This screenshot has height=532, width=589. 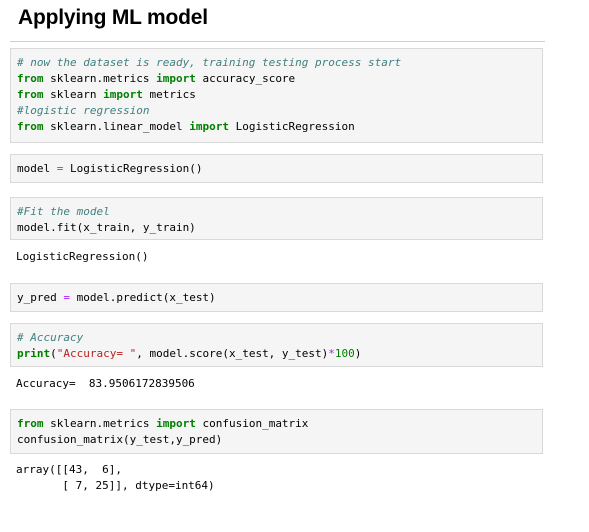 What do you see at coordinates (279, 338) in the screenshot?
I see `code-line: # Accuracy` at bounding box center [279, 338].